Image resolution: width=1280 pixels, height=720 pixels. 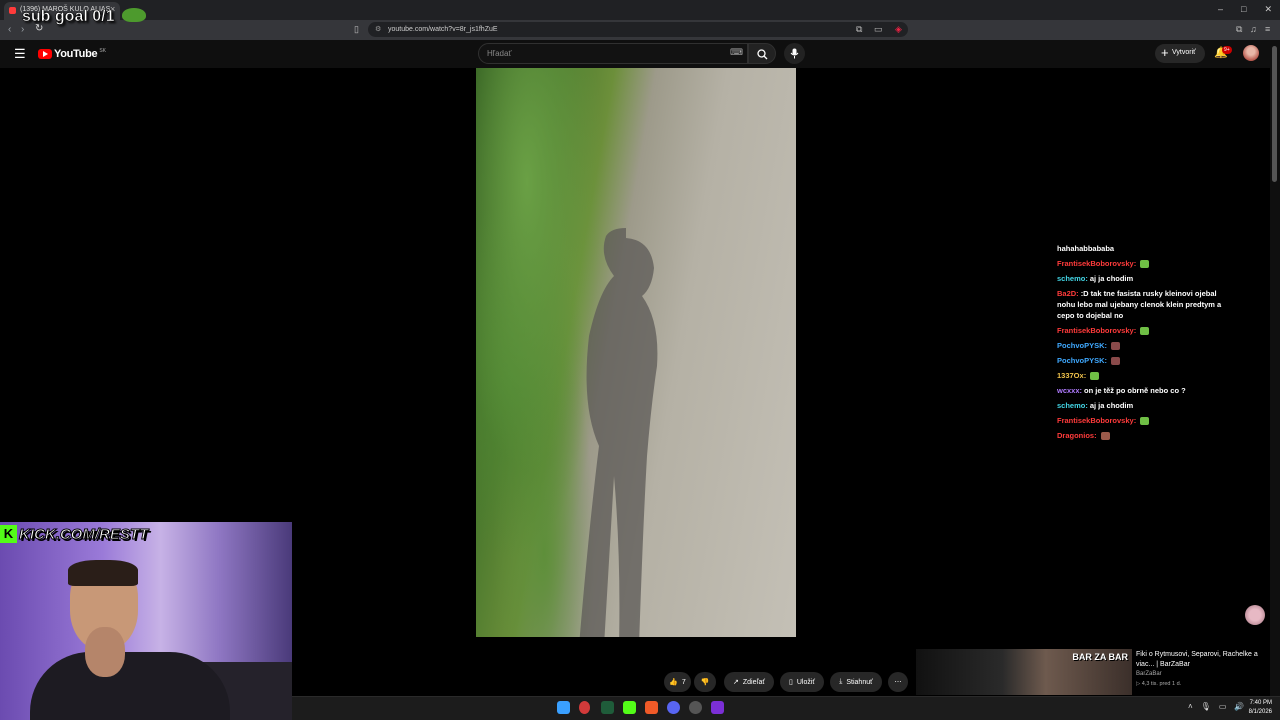 I want to click on discord-icon, so click(x=673, y=707).